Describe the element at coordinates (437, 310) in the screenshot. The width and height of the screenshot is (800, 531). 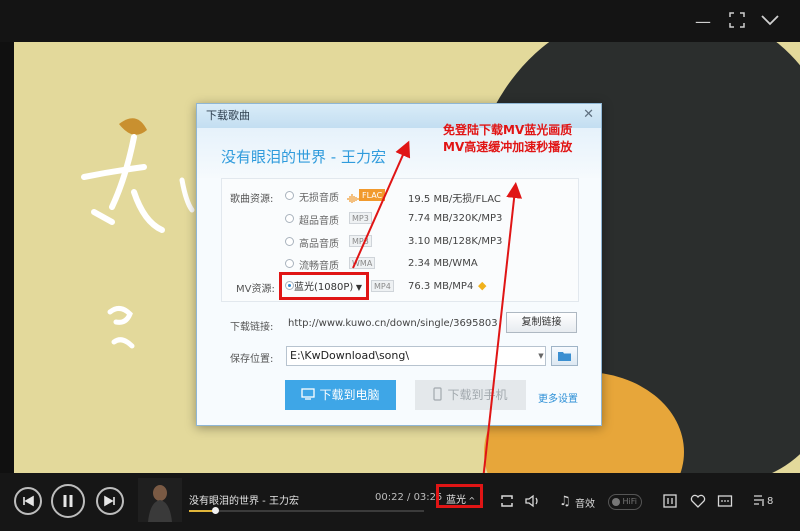
I see `annotation-arrows` at that location.